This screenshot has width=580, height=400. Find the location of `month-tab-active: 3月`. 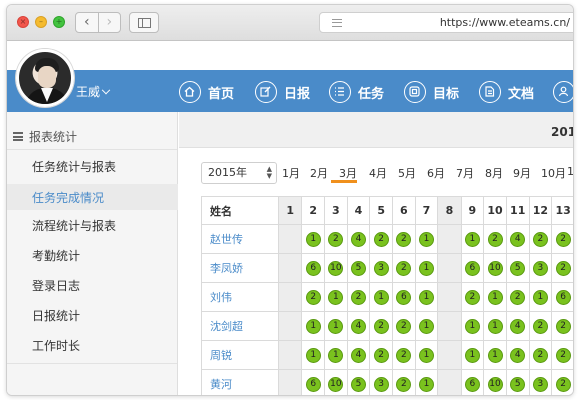

month-tab-active: 3月 is located at coordinates (348, 173).